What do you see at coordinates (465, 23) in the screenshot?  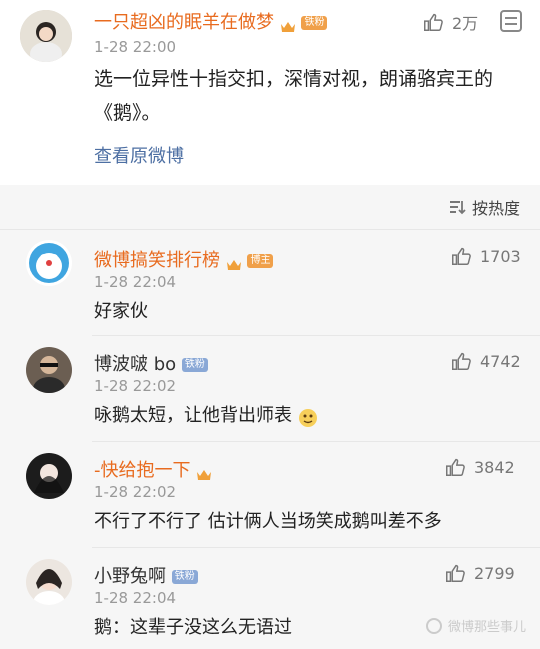 I see `post-like-count: 2万` at bounding box center [465, 23].